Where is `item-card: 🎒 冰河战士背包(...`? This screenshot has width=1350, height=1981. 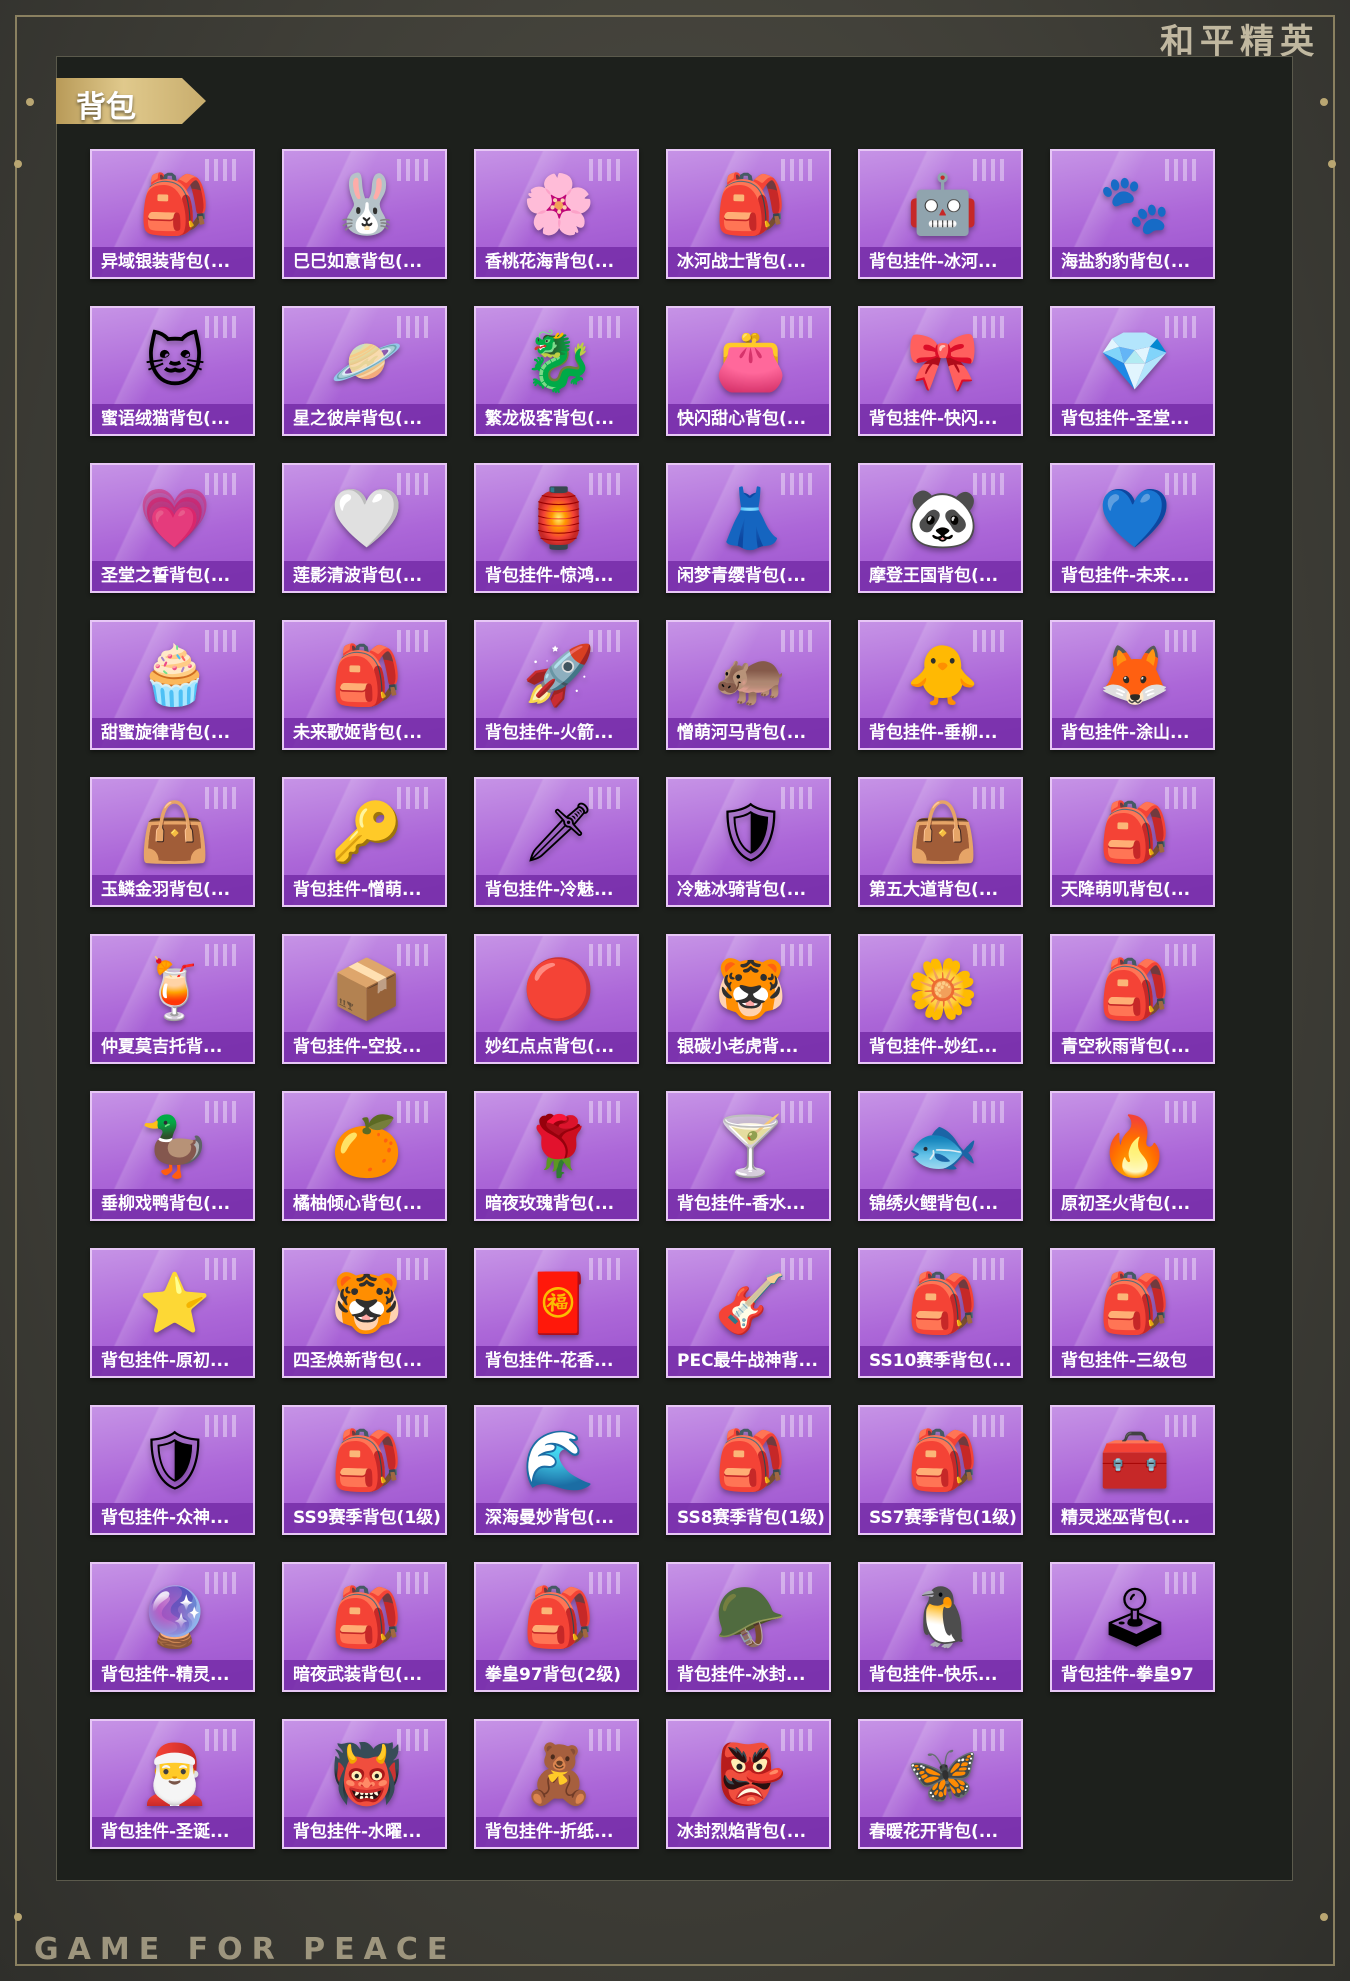
item-card: 🎒 冰河战士背包(... is located at coordinates (748, 214).